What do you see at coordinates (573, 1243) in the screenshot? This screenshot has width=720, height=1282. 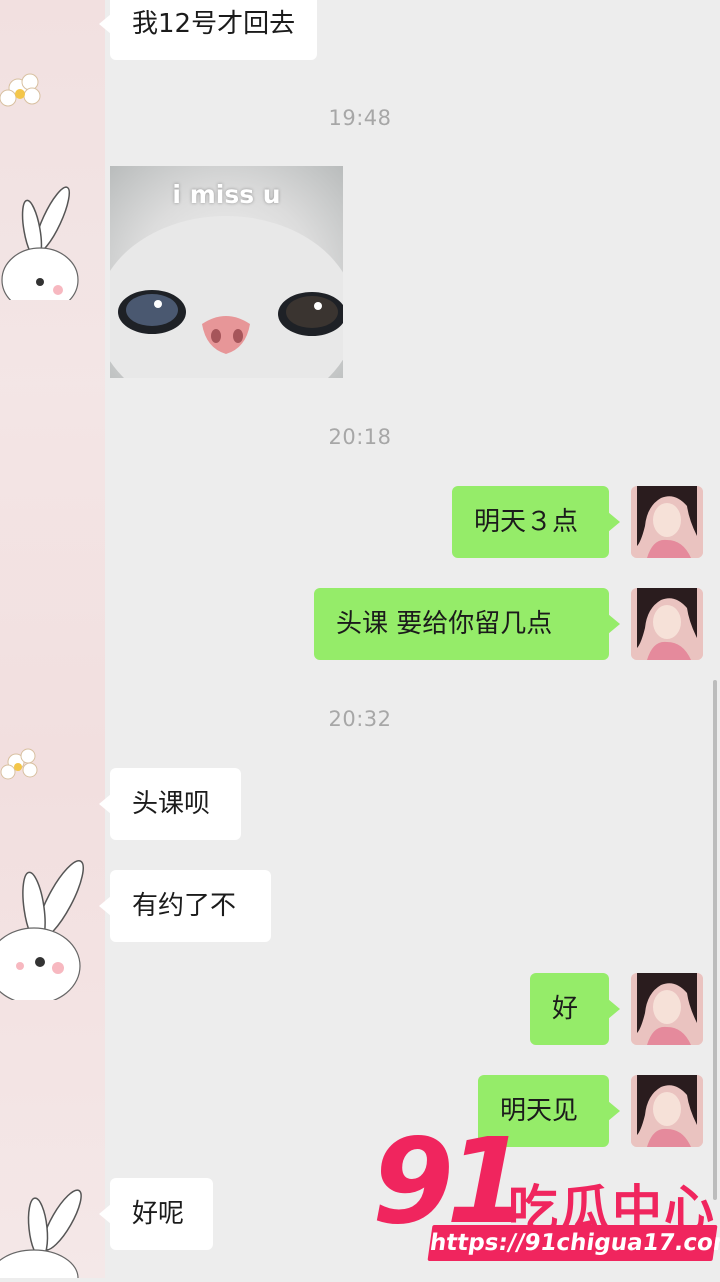 I see `watermark-url: https://91chigua17.com` at bounding box center [573, 1243].